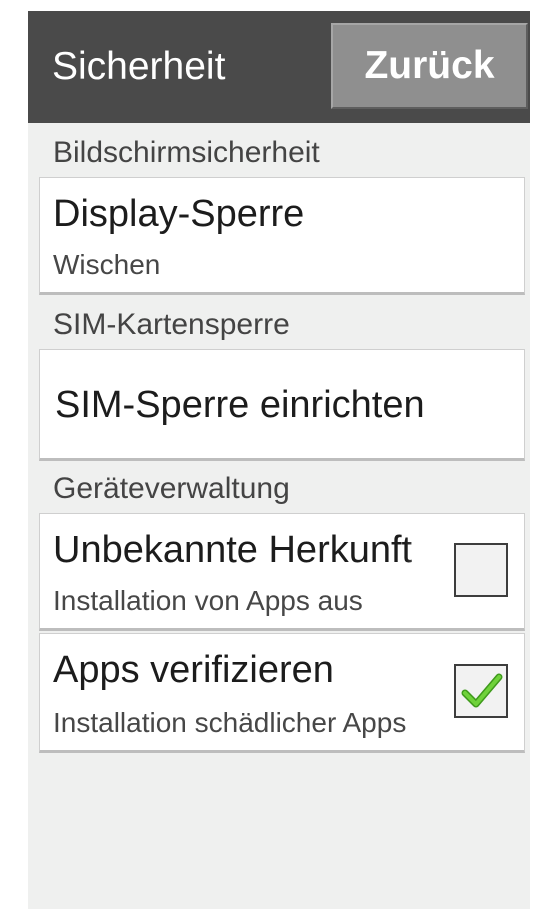 Image resolution: width=541 pixels, height=909 pixels. What do you see at coordinates (240, 405) in the screenshot?
I see `list-item-title: SIM-Sperre einrichten` at bounding box center [240, 405].